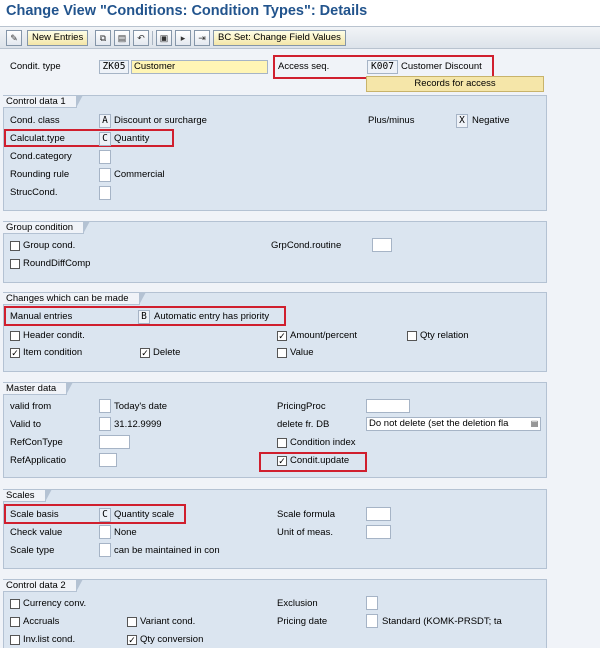  What do you see at coordinates (144, 514) in the screenshot?
I see `scale-basis-text: Quantity scale` at bounding box center [144, 514].